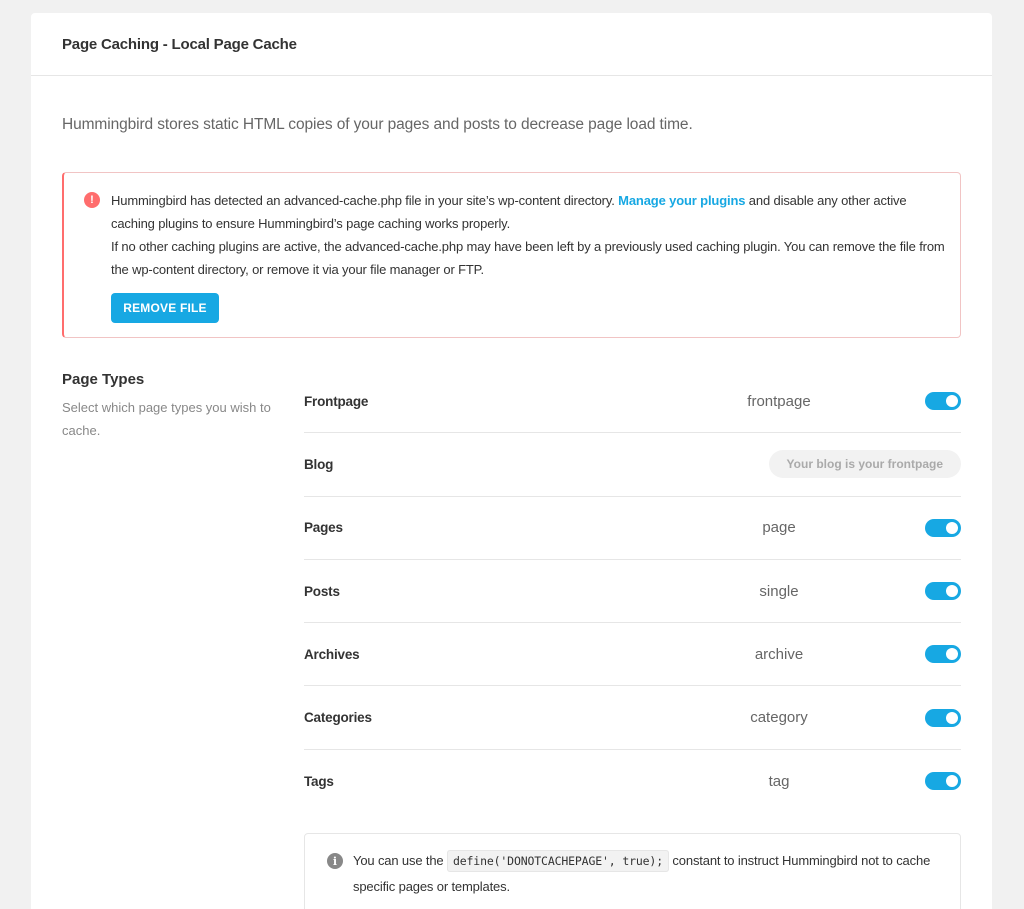 This screenshot has height=909, width=1024. What do you see at coordinates (632, 465) in the screenshot?
I see `page-type-row-blog: Blog Your blog is your frontpage` at bounding box center [632, 465].